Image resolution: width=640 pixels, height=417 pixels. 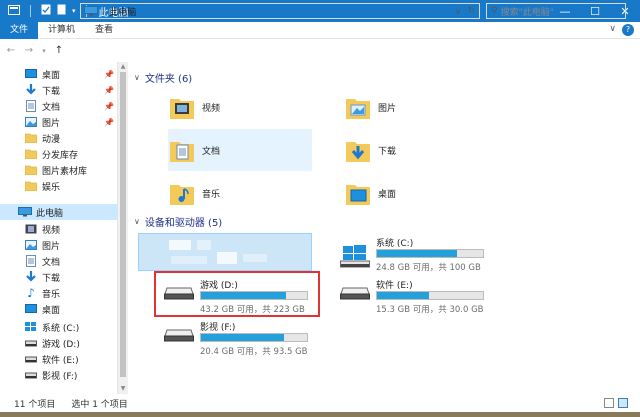 What do you see at coordinates (612, 30) in the screenshot?
I see `expand-ribbon-icon: ∨` at bounding box center [612, 30].